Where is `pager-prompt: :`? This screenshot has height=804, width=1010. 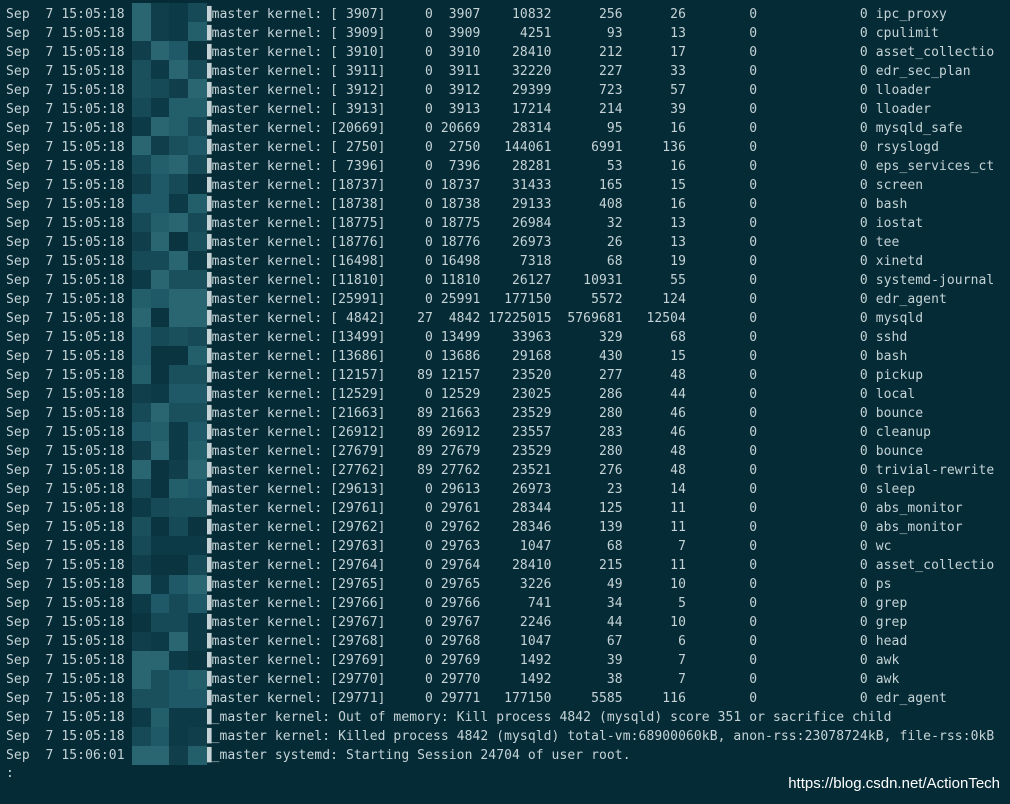 pager-prompt: : is located at coordinates (10, 773).